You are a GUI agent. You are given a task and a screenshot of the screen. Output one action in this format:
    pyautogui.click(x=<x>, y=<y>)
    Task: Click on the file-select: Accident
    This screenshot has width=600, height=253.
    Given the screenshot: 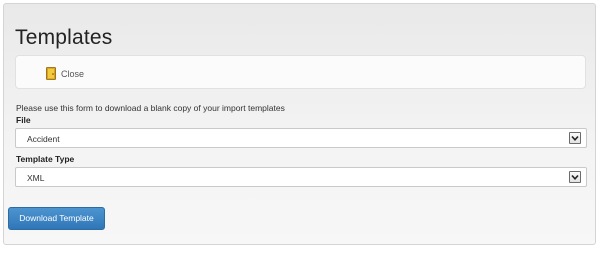 What is the action you would take?
    pyautogui.click(x=301, y=138)
    